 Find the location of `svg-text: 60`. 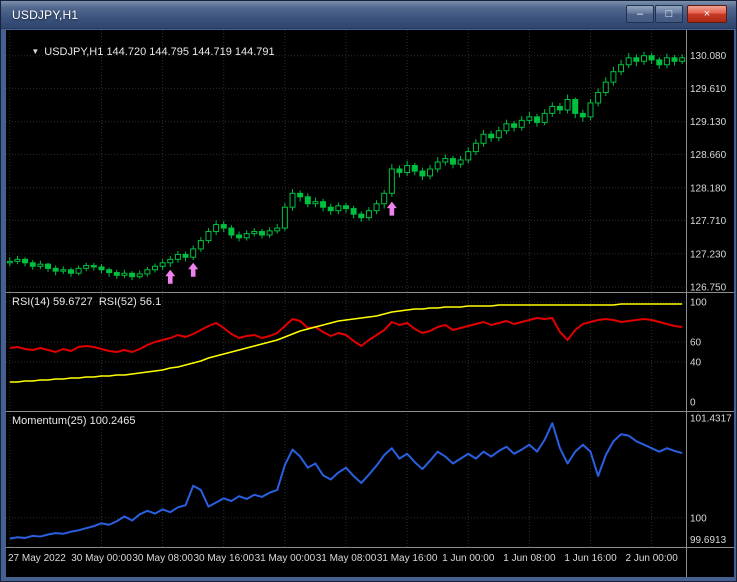

svg-text: 60 is located at coordinates (696, 343).